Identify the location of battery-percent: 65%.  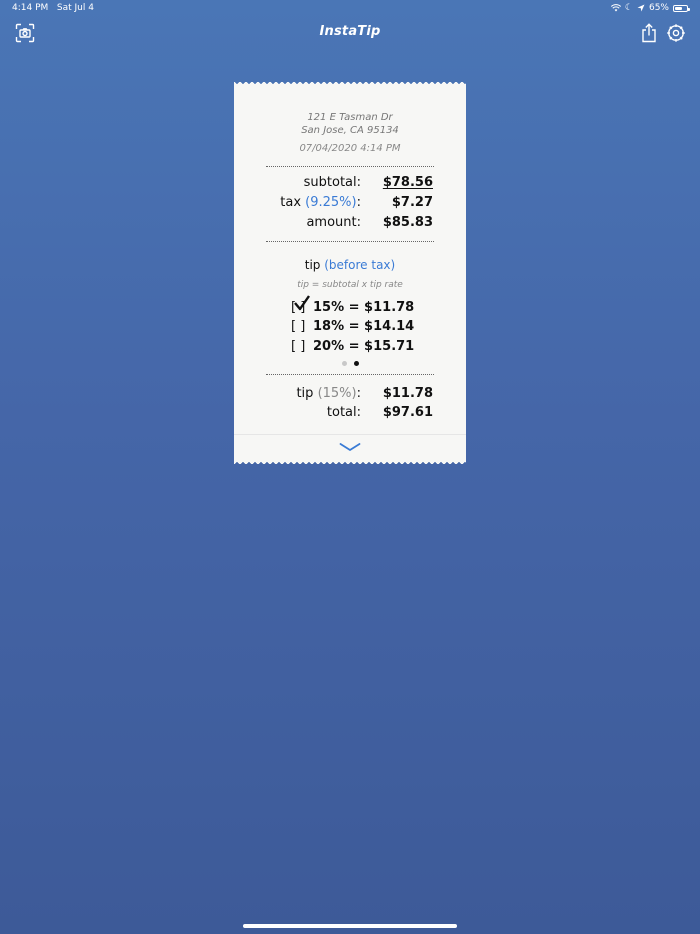
(658, 8).